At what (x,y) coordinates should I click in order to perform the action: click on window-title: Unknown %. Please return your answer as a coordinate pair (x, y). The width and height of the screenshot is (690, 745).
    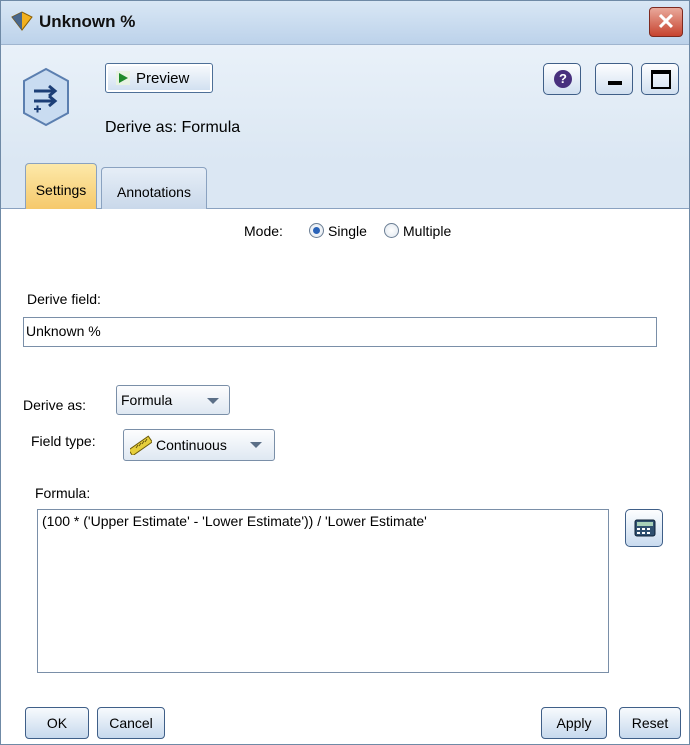
    Looking at the image, I should click on (87, 21).